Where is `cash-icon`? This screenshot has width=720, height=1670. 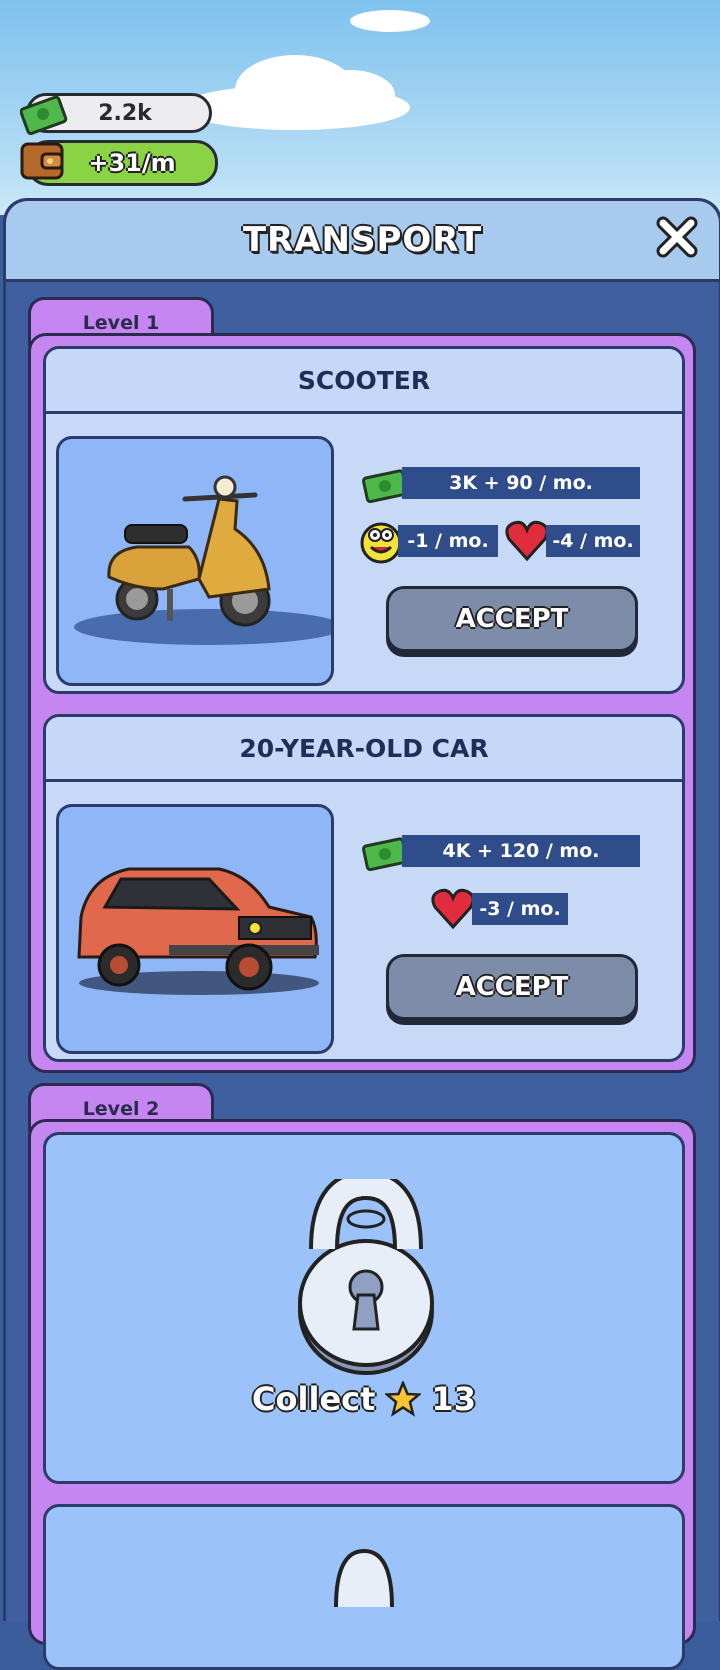
cash-icon is located at coordinates (43, 116).